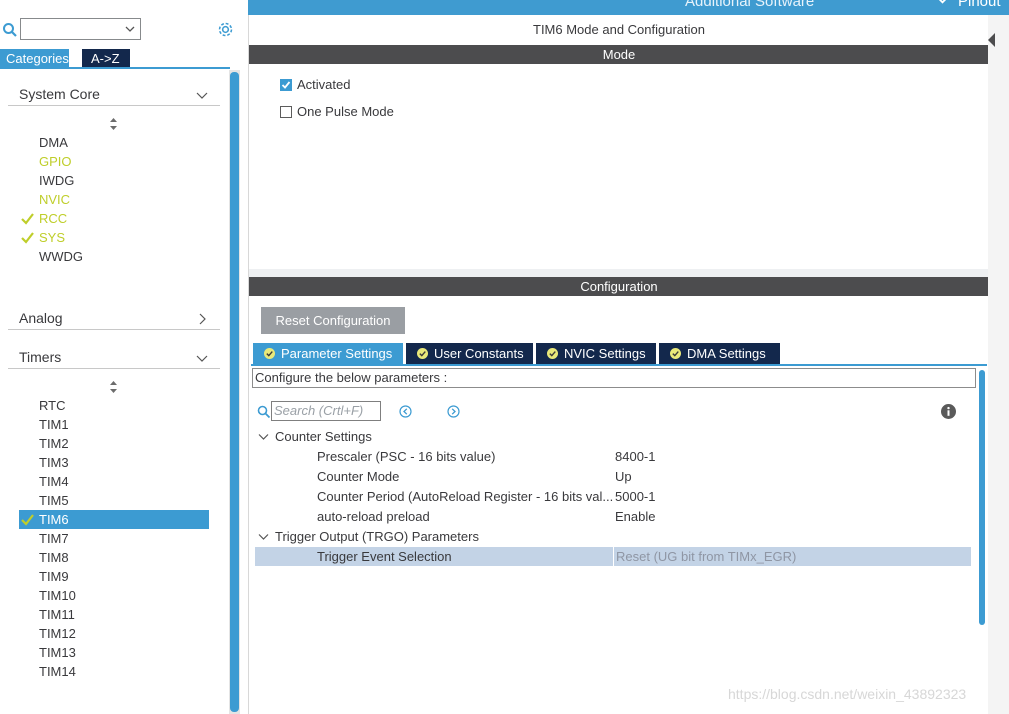  Describe the element at coordinates (52, 237) in the screenshot. I see `peripheral-sys: SYS` at that location.